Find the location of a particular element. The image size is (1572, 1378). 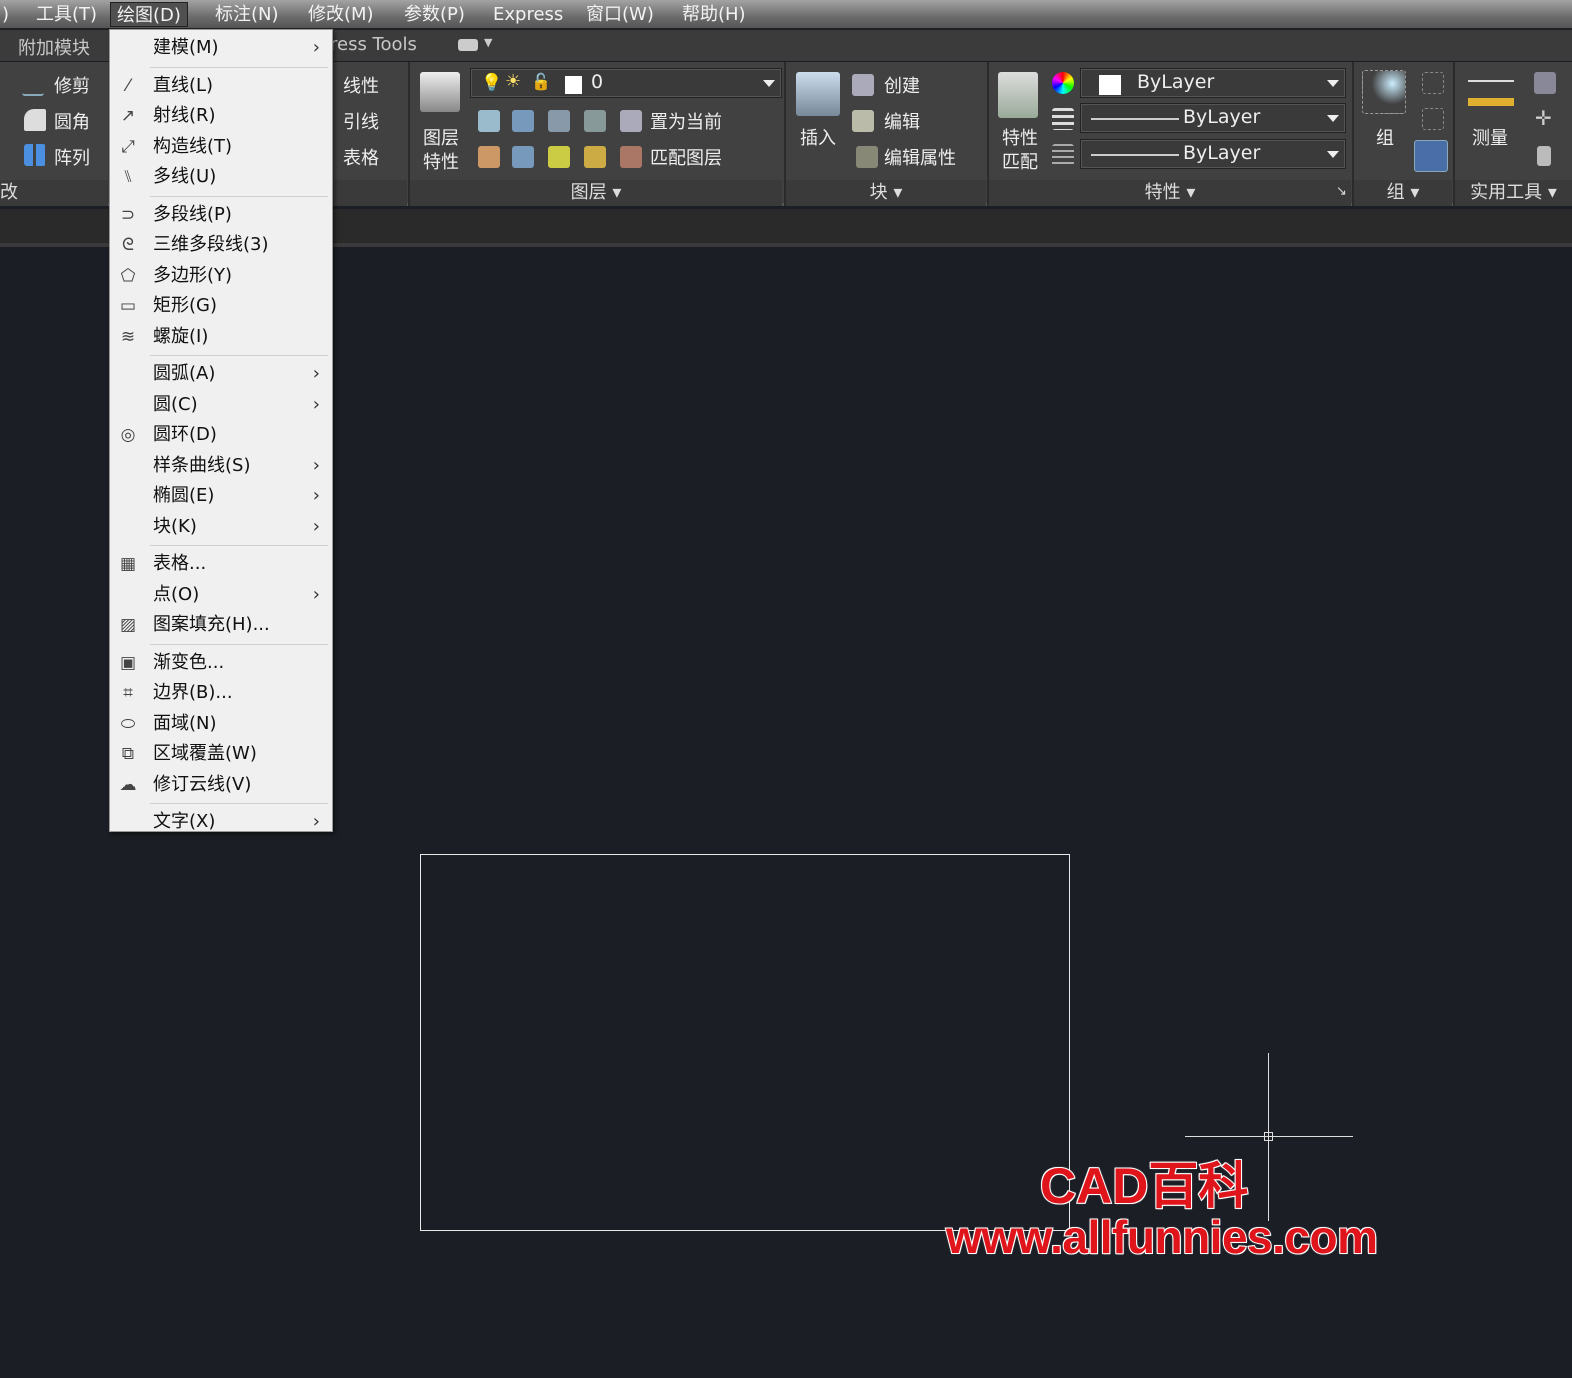

menu-modify: 修改(M) is located at coordinates (341, 14).